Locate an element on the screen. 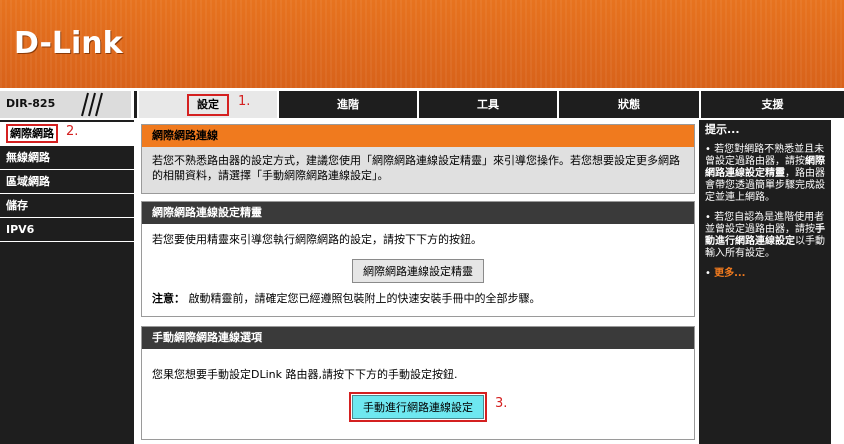 The height and width of the screenshot is (444, 844). tab-status: 狀態 is located at coordinates (628, 104).